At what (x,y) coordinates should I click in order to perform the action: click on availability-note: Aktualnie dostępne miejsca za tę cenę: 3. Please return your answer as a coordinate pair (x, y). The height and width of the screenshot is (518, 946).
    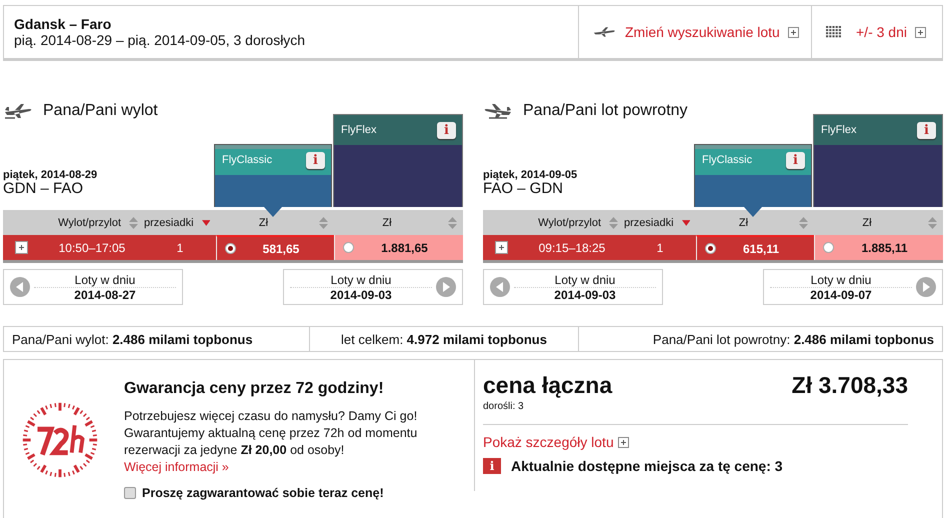
    Looking at the image, I should click on (647, 466).